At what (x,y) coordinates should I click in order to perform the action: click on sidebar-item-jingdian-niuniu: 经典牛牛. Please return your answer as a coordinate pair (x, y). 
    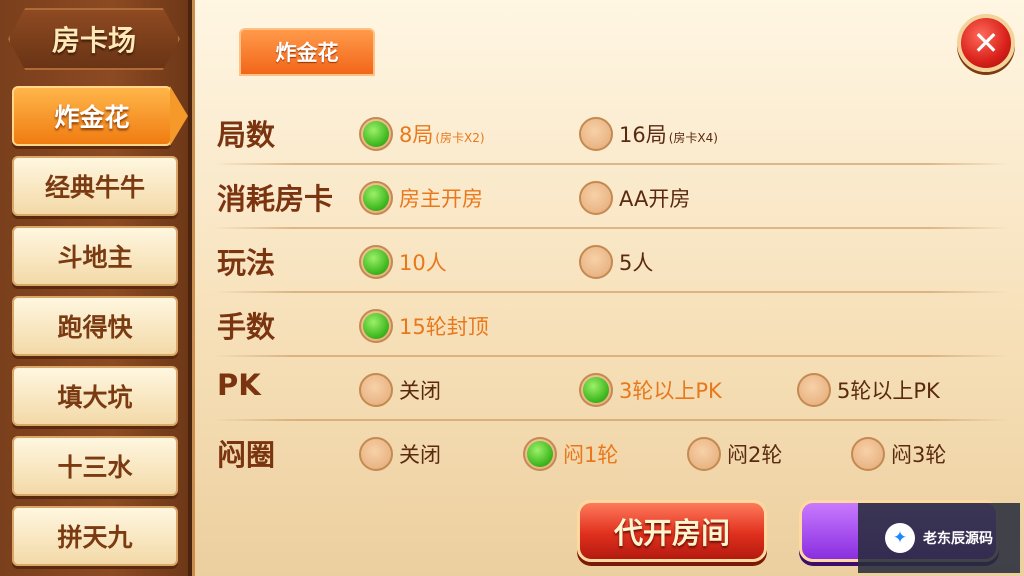
    Looking at the image, I should click on (95, 186).